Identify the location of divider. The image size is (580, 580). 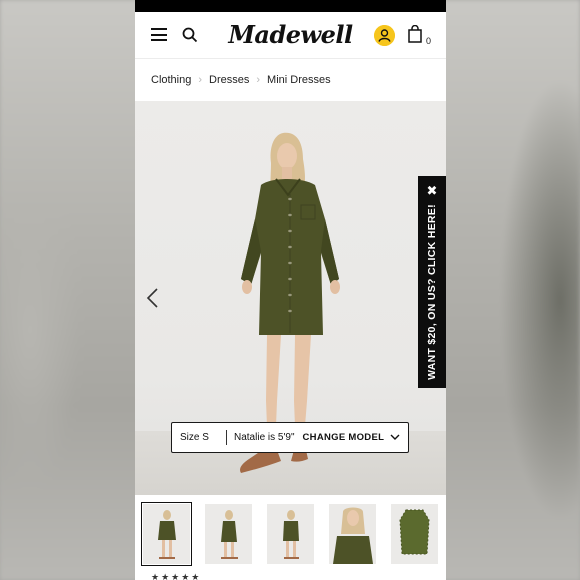
(226, 437).